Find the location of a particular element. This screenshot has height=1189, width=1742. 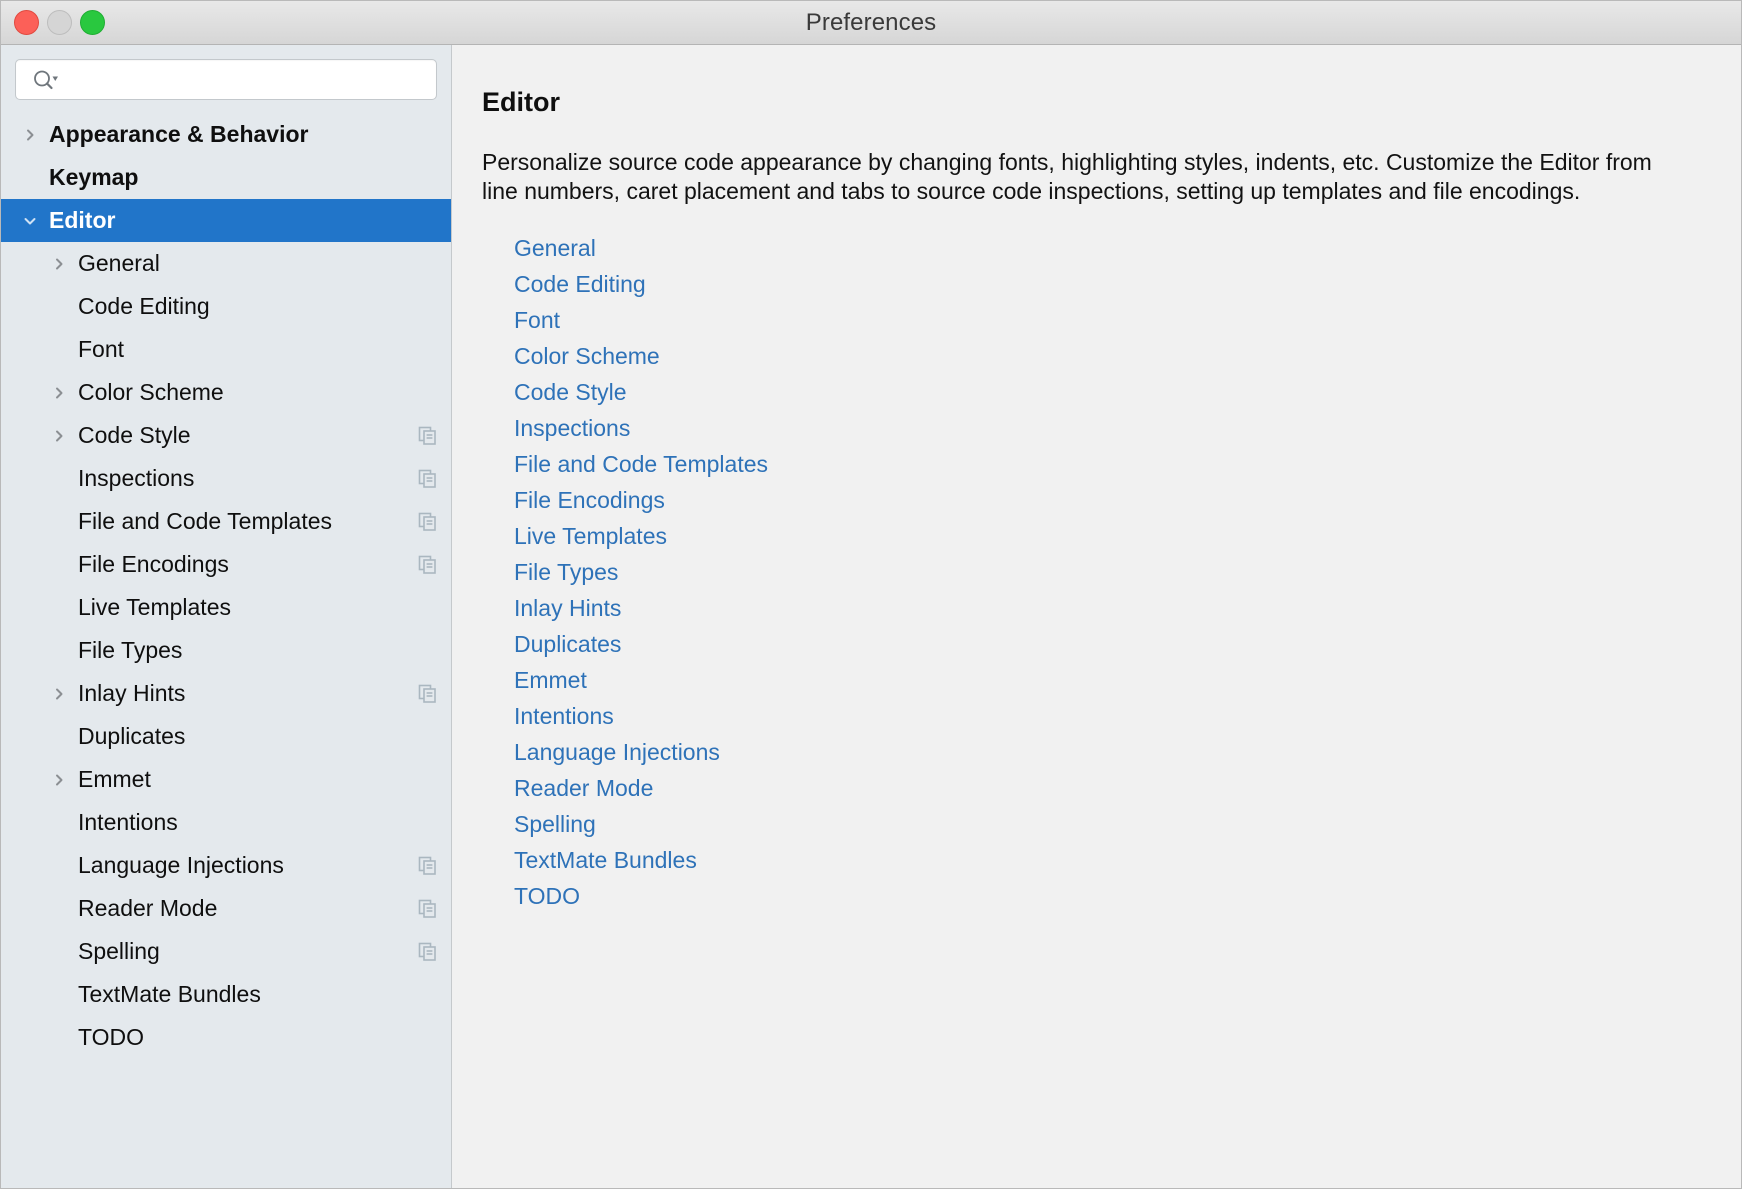

sidebar-item-label: Editor is located at coordinates (82, 220).